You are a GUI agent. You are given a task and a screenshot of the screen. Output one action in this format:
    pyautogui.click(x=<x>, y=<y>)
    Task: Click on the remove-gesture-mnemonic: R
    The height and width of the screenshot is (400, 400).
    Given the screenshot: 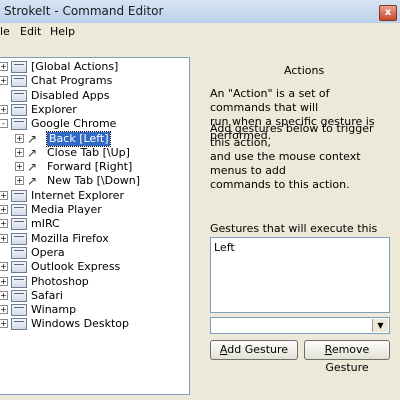 What is the action you would take?
    pyautogui.click(x=328, y=349)
    